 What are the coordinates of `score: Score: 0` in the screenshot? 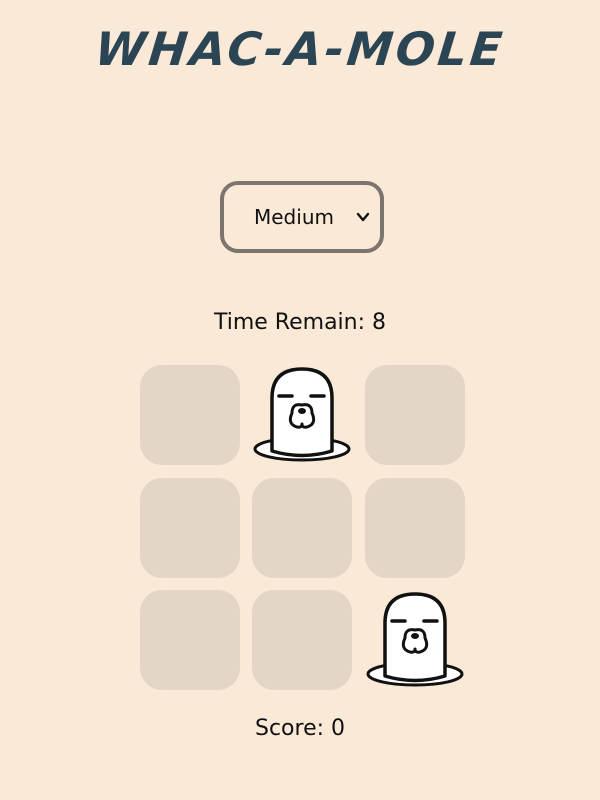 It's located at (300, 728).